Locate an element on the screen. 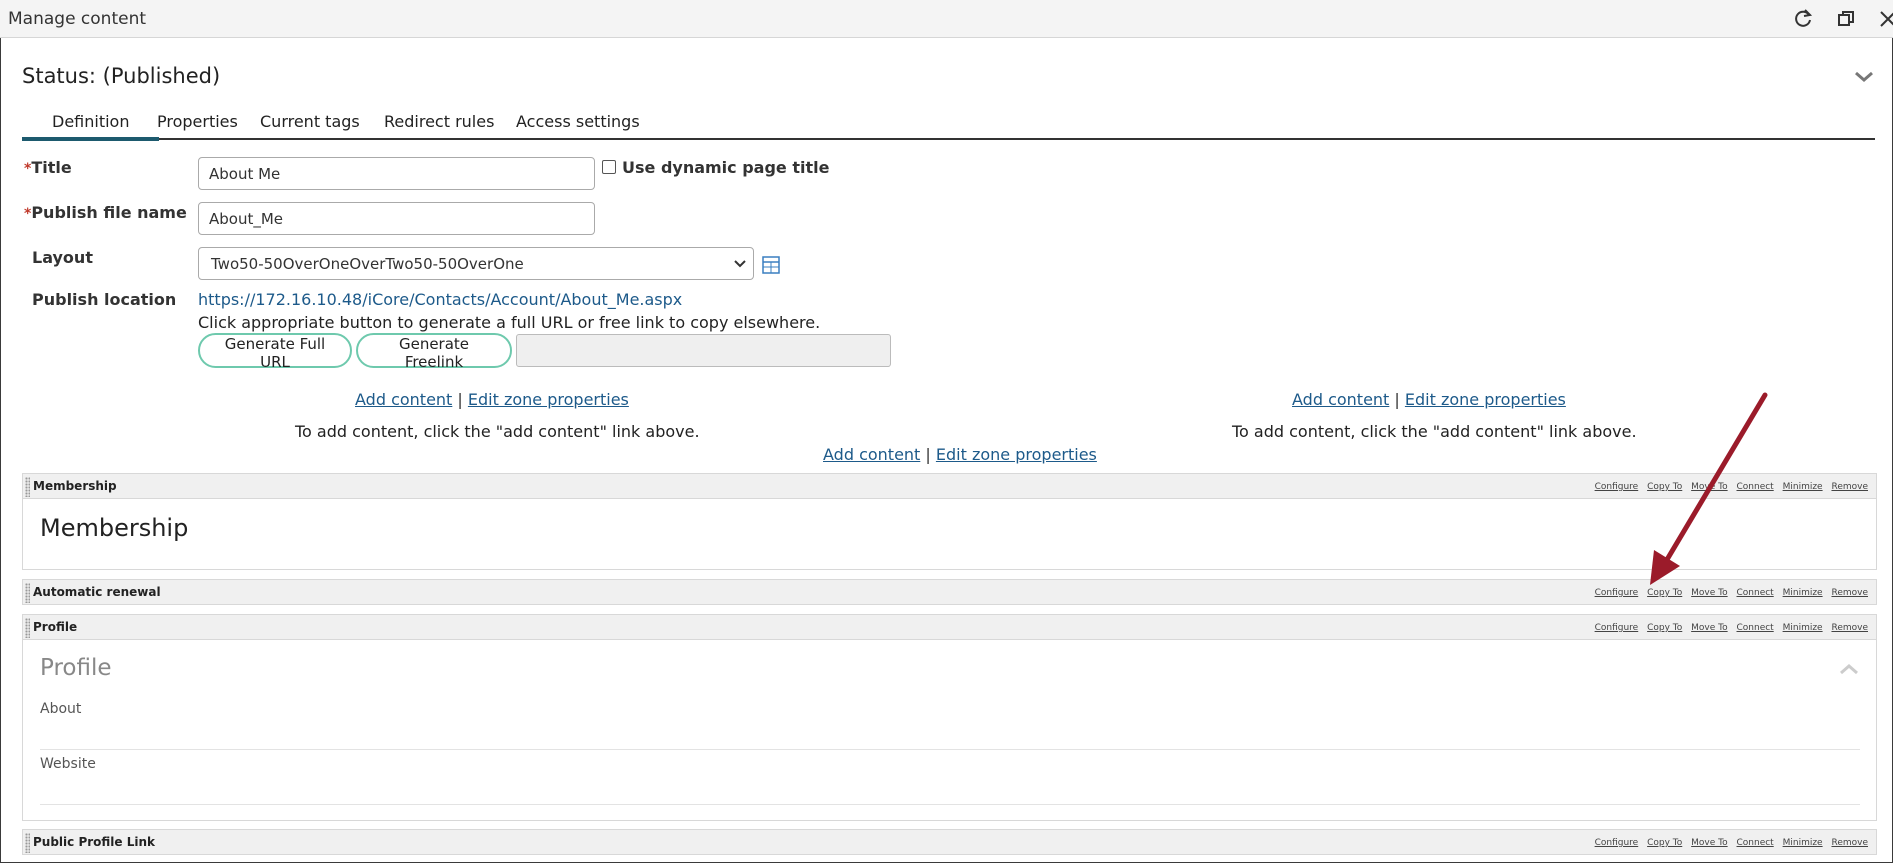 The image size is (1893, 863). generated-link-field is located at coordinates (703, 350).